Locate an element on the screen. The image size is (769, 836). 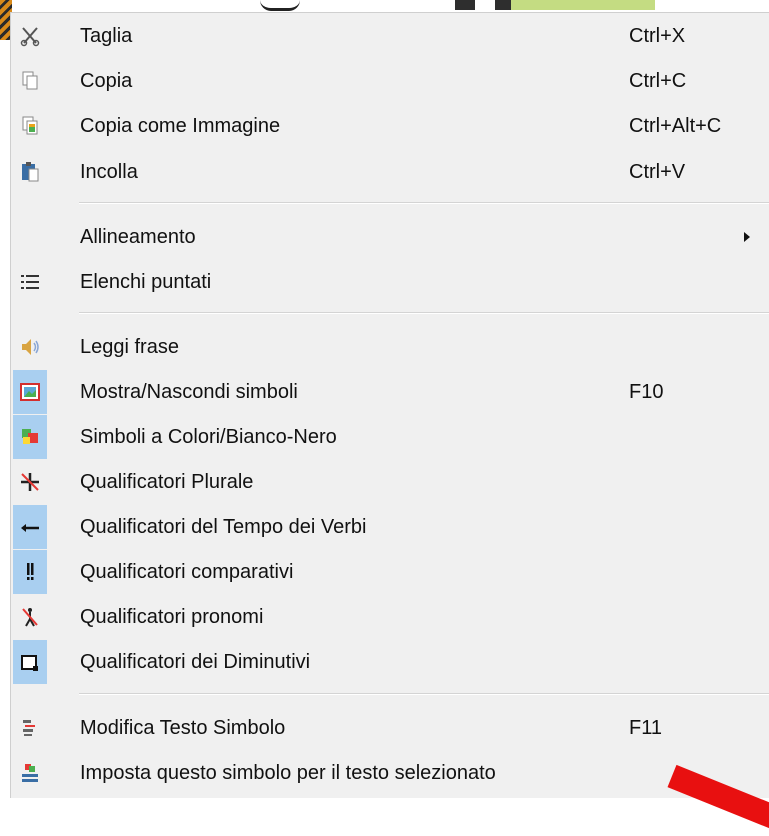
menu-item-paste: Incolla Ctrl+V is located at coordinates (390, 172).